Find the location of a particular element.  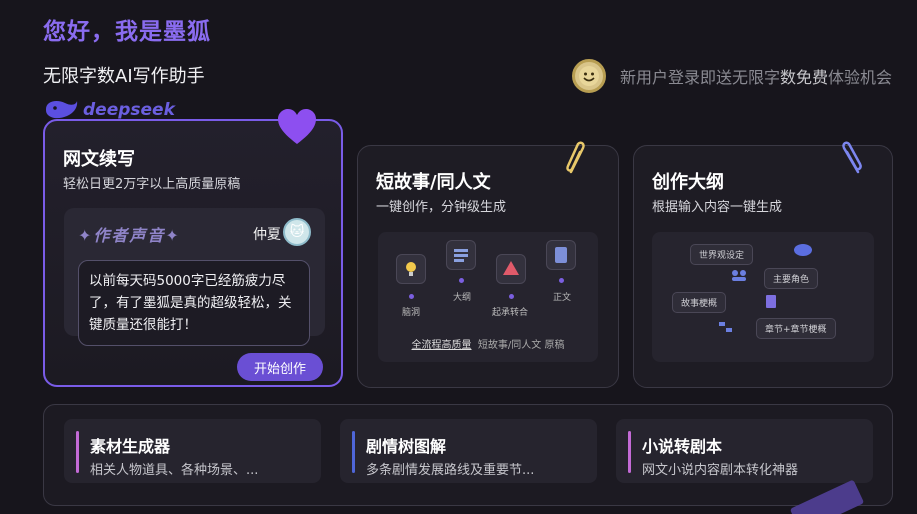

card-title: 网文续写 is located at coordinates (99, 159).